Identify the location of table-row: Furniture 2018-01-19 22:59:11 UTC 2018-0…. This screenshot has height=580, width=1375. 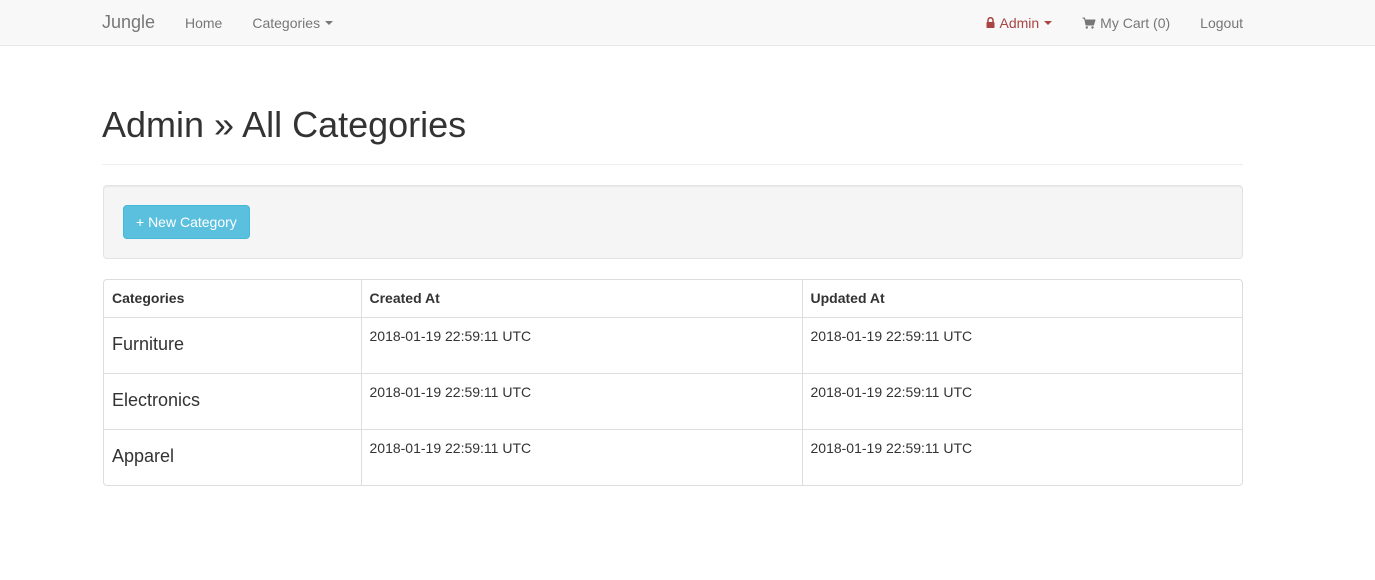
(673, 345).